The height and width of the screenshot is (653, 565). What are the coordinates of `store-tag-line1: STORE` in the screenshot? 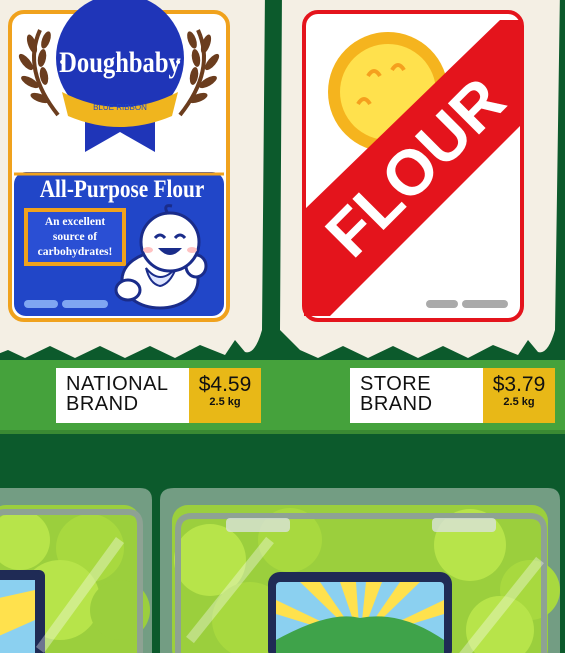 It's located at (396, 384).